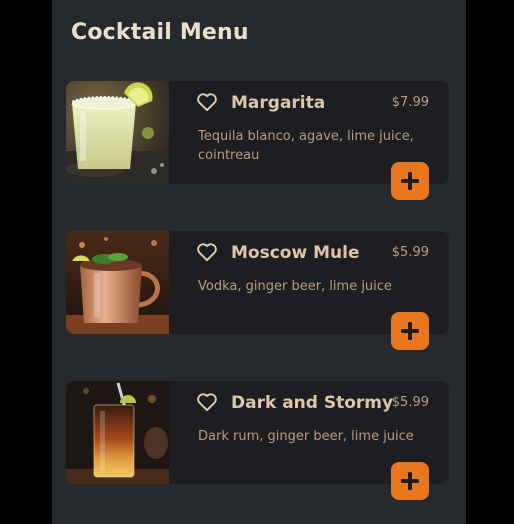  I want to click on menu-item-name: Moscow Mule, so click(295, 253).